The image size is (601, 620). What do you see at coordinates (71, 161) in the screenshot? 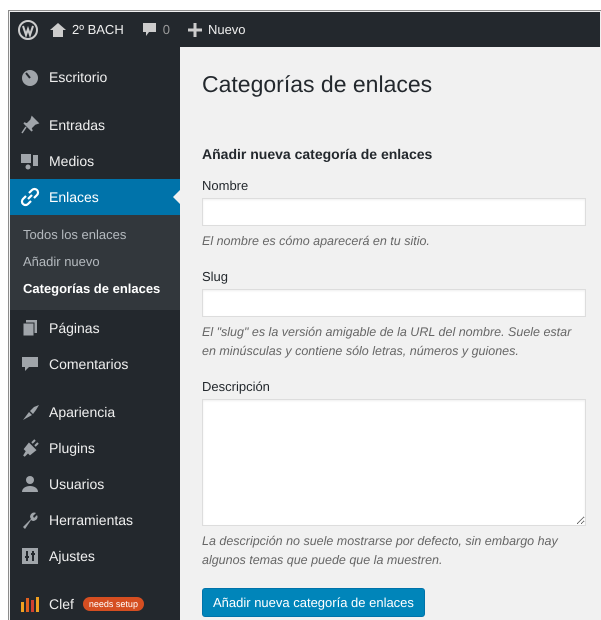
I see `sidebar-label: Medios` at bounding box center [71, 161].